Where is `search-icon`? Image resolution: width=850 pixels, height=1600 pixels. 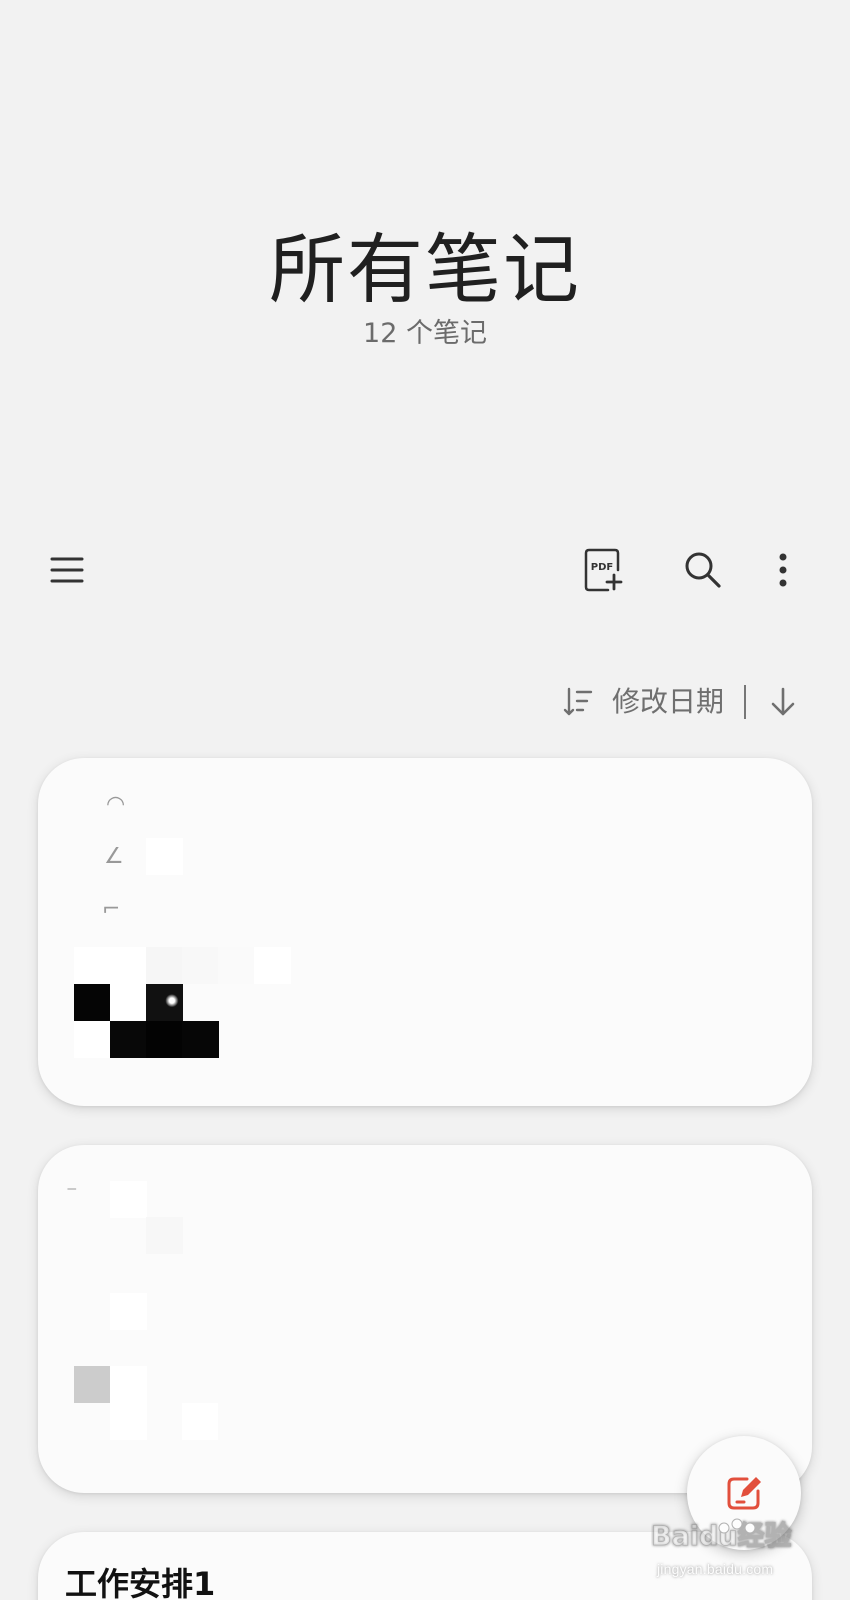
search-icon is located at coordinates (703, 570).